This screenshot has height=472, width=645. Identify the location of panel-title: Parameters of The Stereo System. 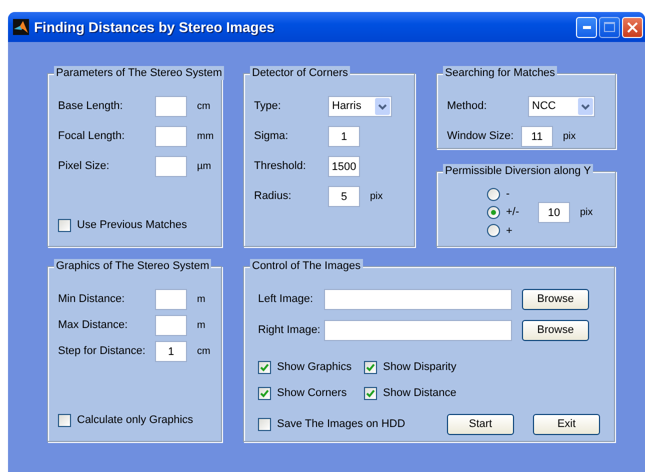
(139, 73).